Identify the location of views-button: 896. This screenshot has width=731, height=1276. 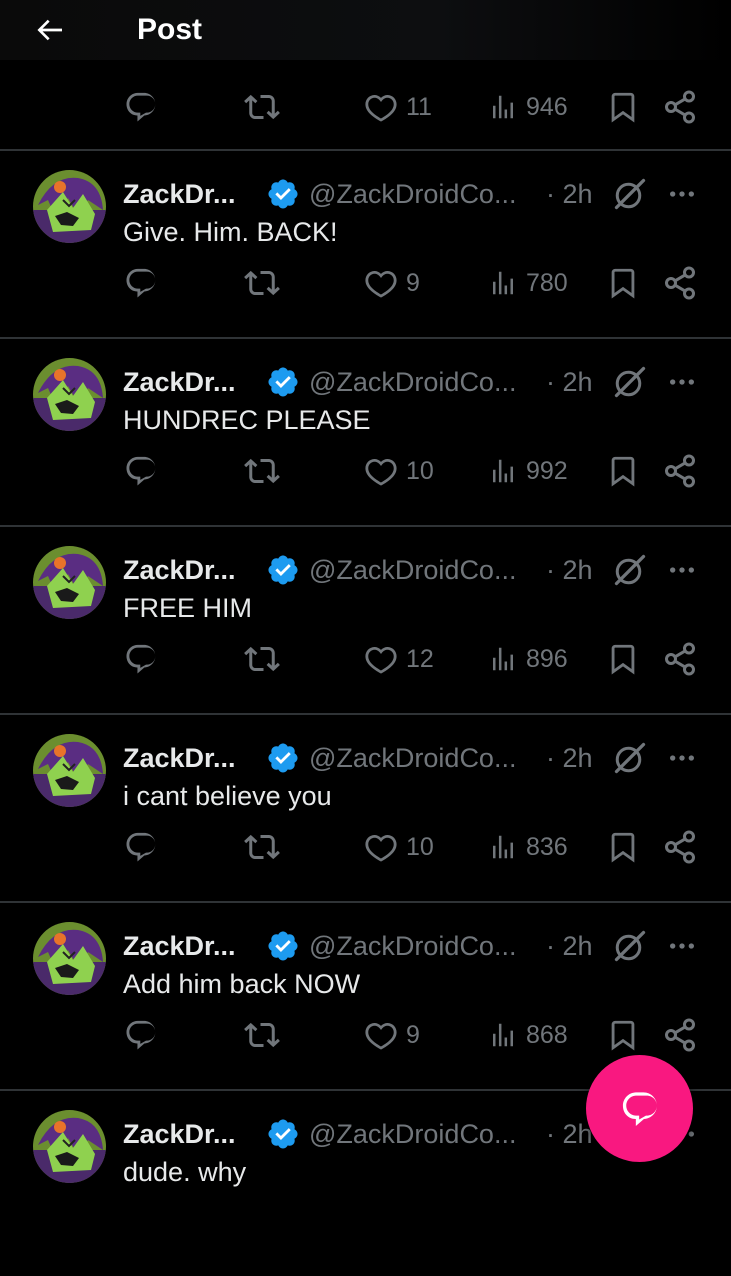
(528, 659).